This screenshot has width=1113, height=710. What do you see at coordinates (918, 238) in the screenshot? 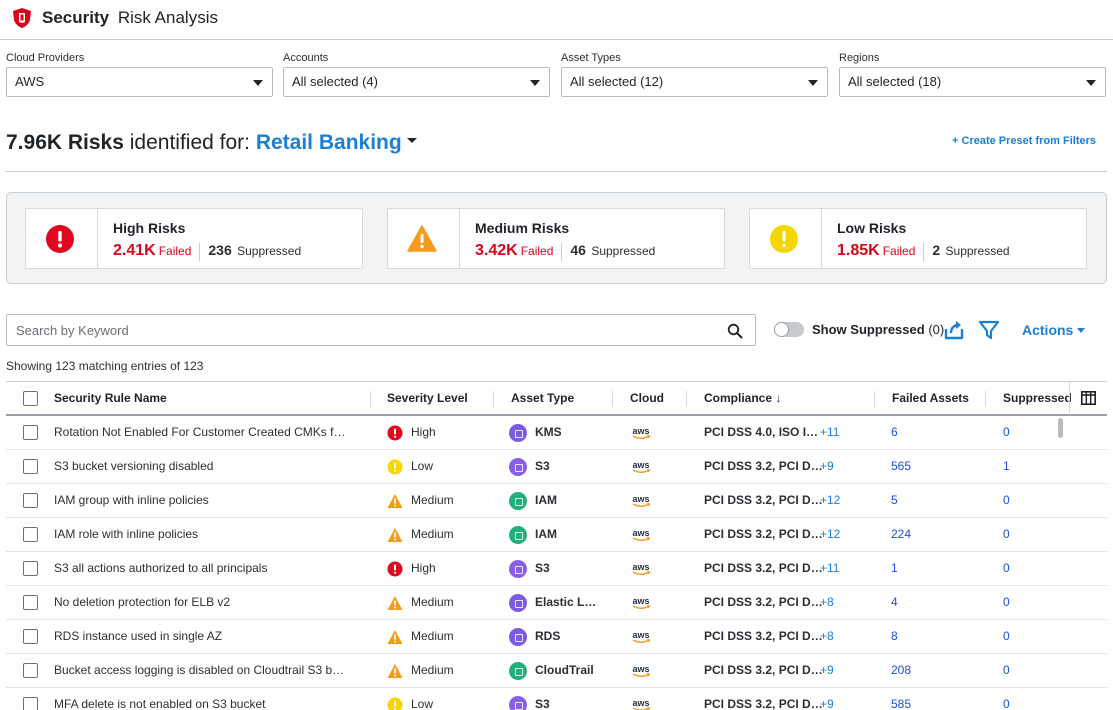
I see `low-risks-card: Low Risks 1.85K Failed 2 Suppressed` at bounding box center [918, 238].